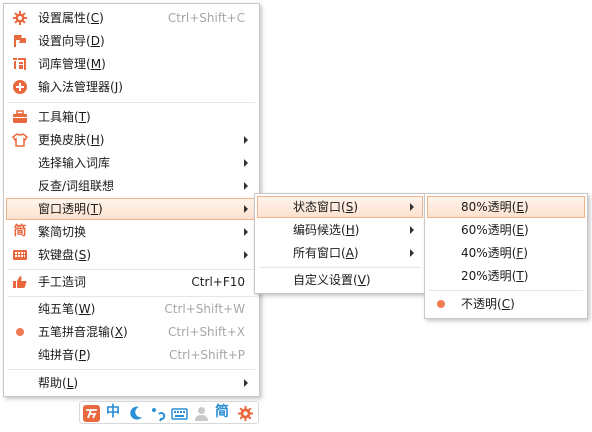  What do you see at coordinates (20, 87) in the screenshot?
I see `ime-manager-icon` at bounding box center [20, 87].